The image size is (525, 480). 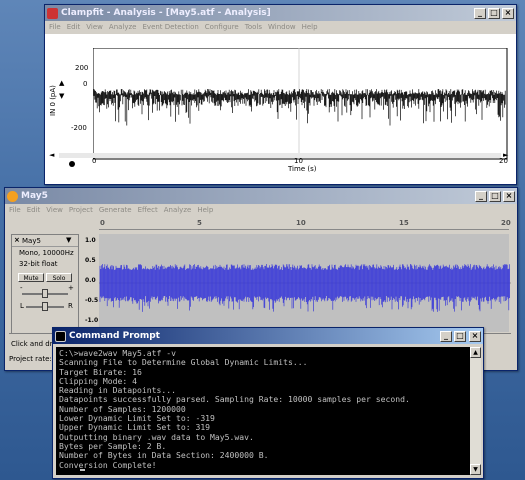 I want to click on console-line: Conversion Complete!, so click(x=108, y=464).